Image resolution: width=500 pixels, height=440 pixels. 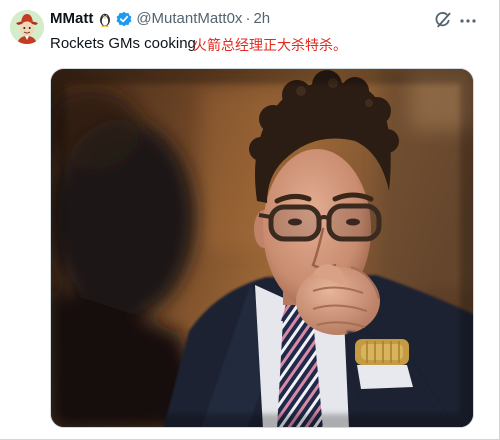 What do you see at coordinates (105, 19) in the screenshot?
I see `penguin-icon` at bounding box center [105, 19].